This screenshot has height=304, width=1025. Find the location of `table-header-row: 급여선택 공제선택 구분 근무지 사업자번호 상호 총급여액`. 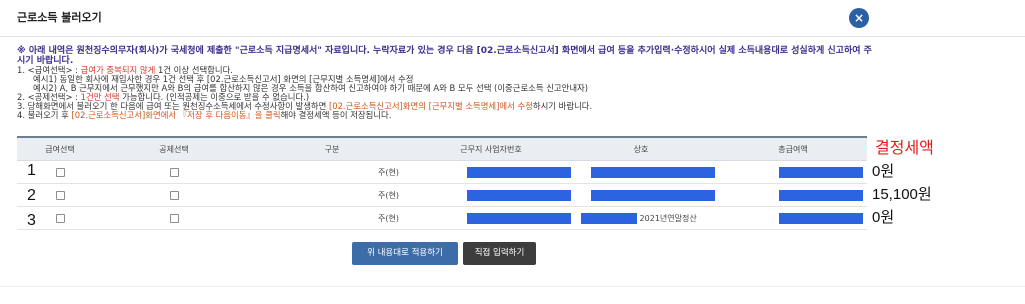

table-header-row: 급여선택 공제선택 구분 근무지 사업자번호 상호 총급여액 is located at coordinates (442, 148).